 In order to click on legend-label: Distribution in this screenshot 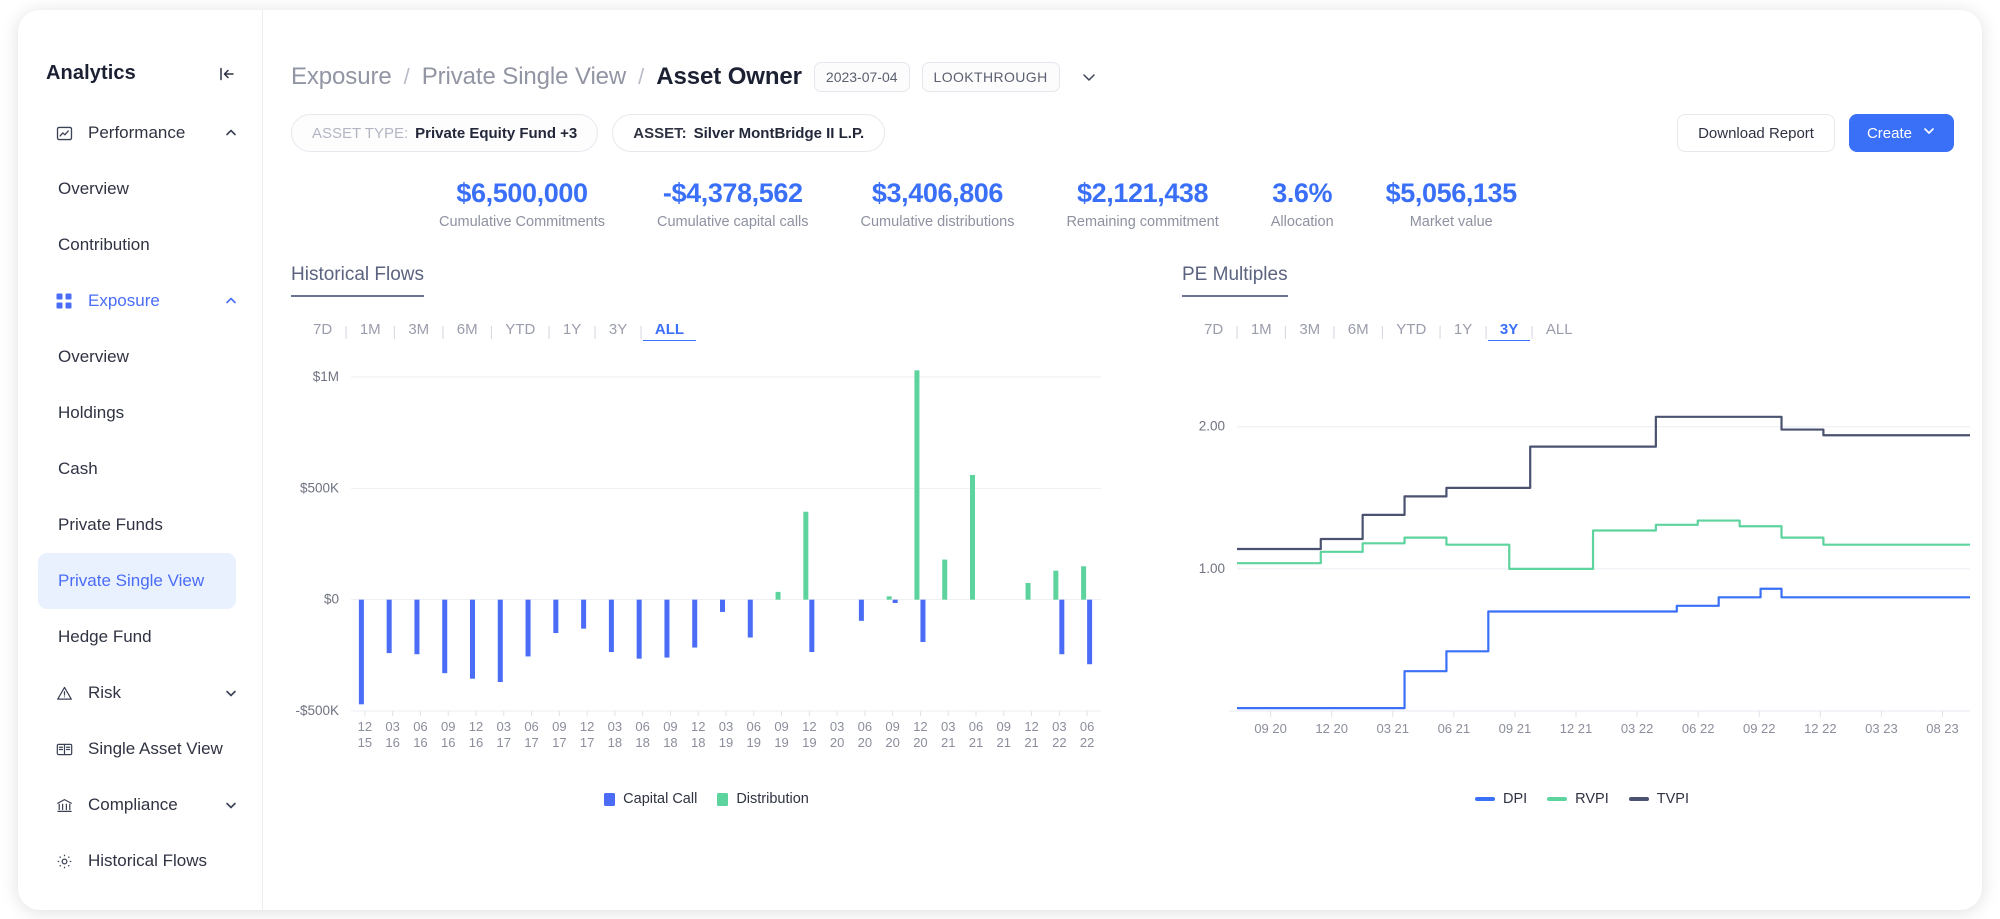, I will do `click(772, 799)`.